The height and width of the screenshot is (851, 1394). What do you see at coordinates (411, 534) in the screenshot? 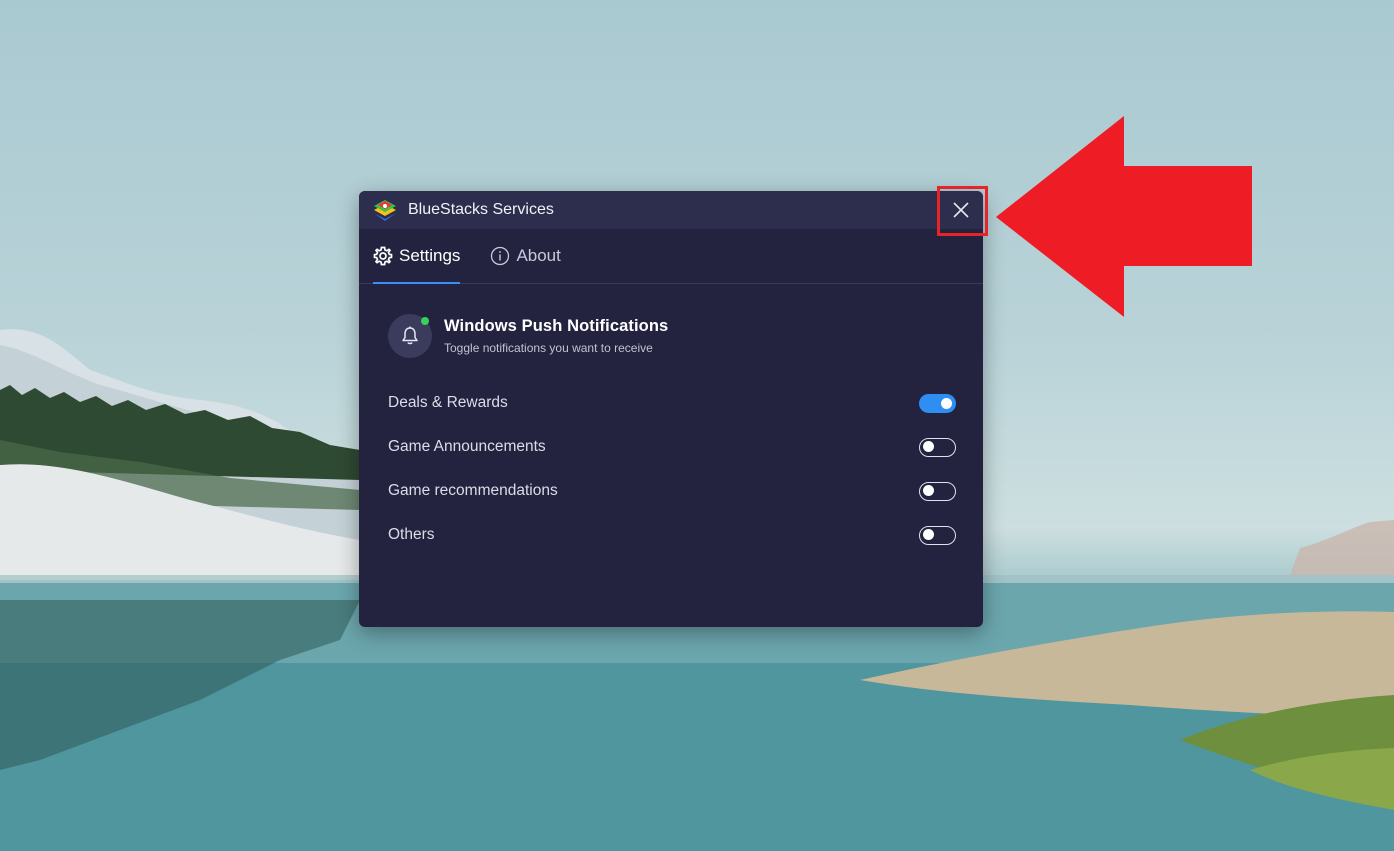
I see `toggle-label: Others` at bounding box center [411, 534].